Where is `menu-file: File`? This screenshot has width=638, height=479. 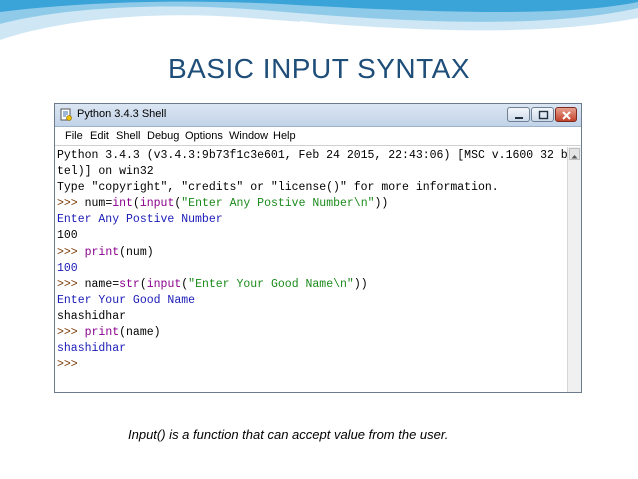 menu-file: File is located at coordinates (74, 136).